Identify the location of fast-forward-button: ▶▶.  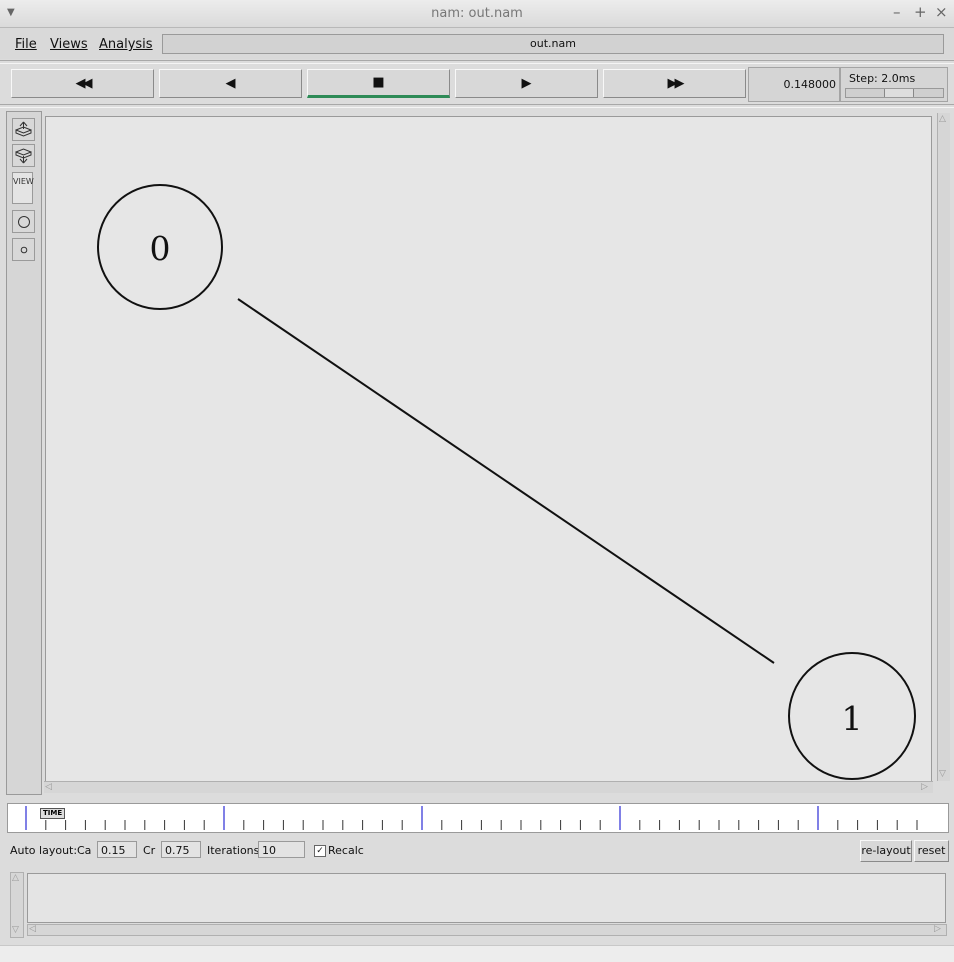
(674, 83).